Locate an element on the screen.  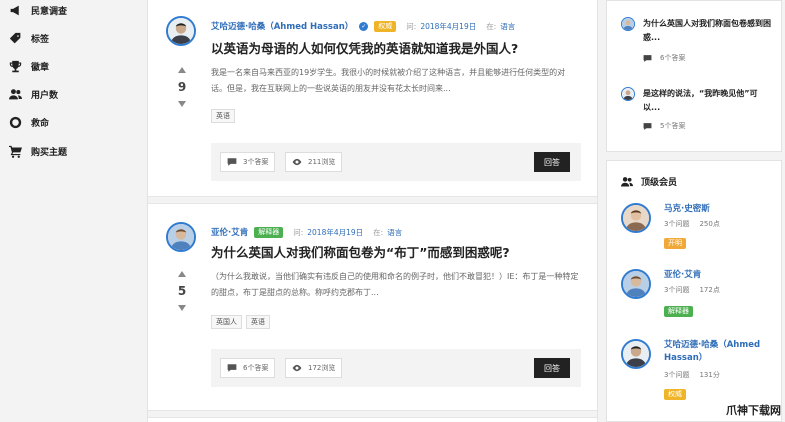
views-count-label: 211浏览 is located at coordinates (322, 162).